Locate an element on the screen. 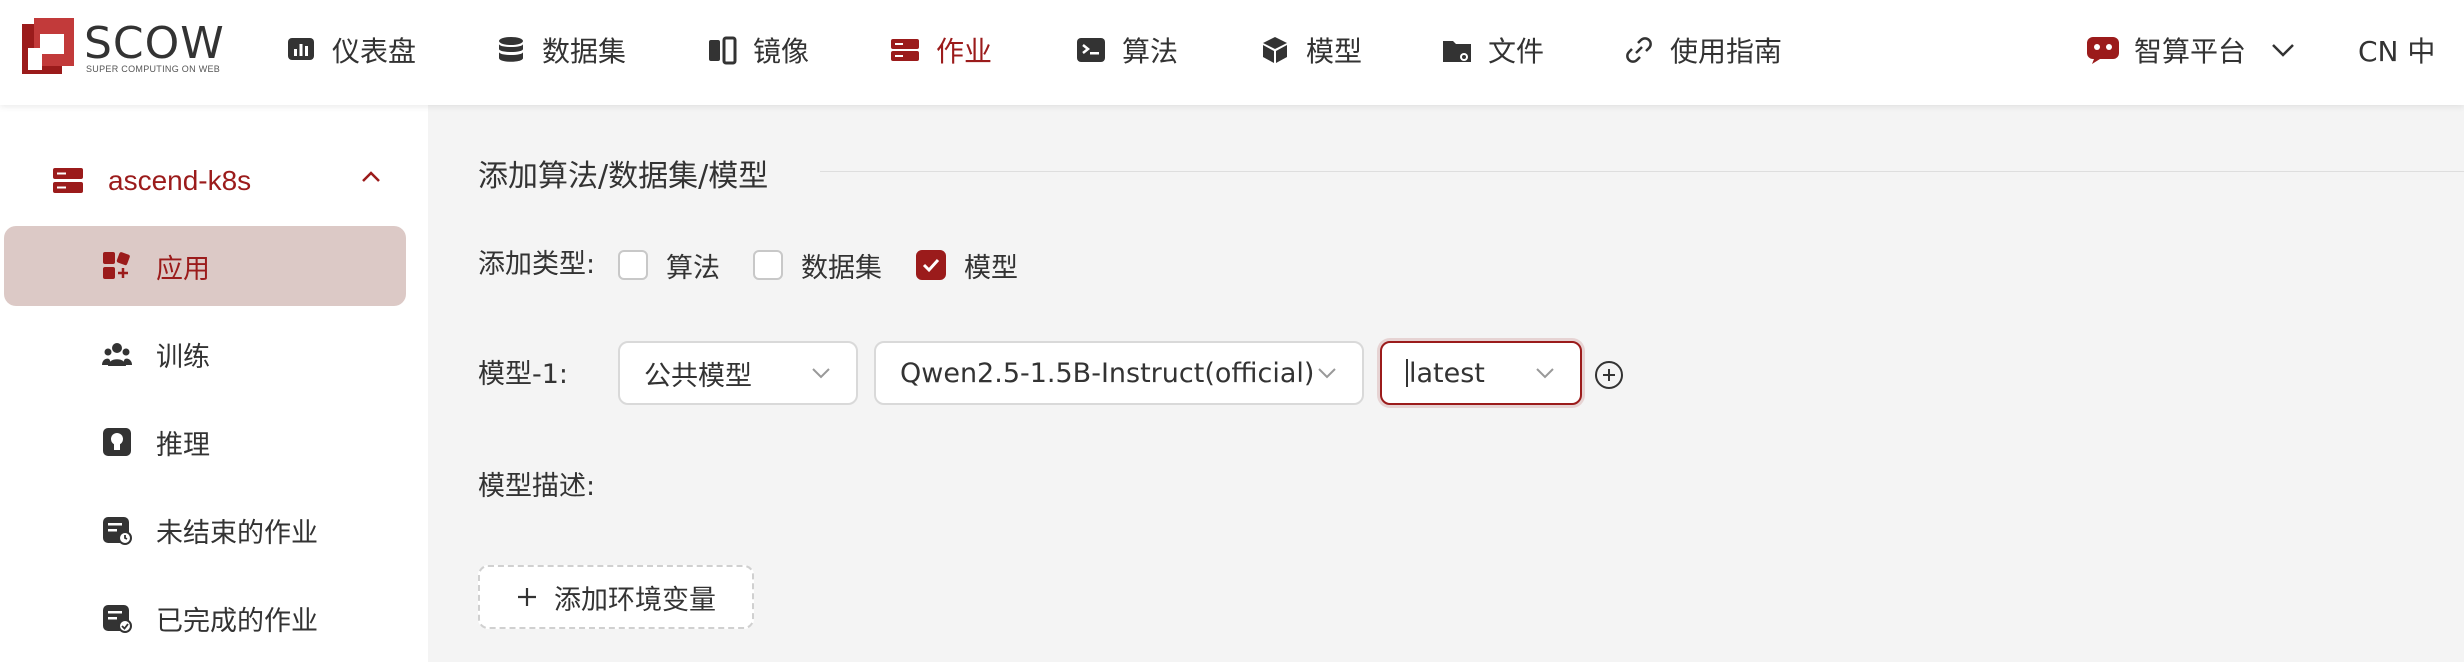 This screenshot has width=2464, height=662. sidebar-item-running-jobs: 未结束的作业 is located at coordinates (205, 530).